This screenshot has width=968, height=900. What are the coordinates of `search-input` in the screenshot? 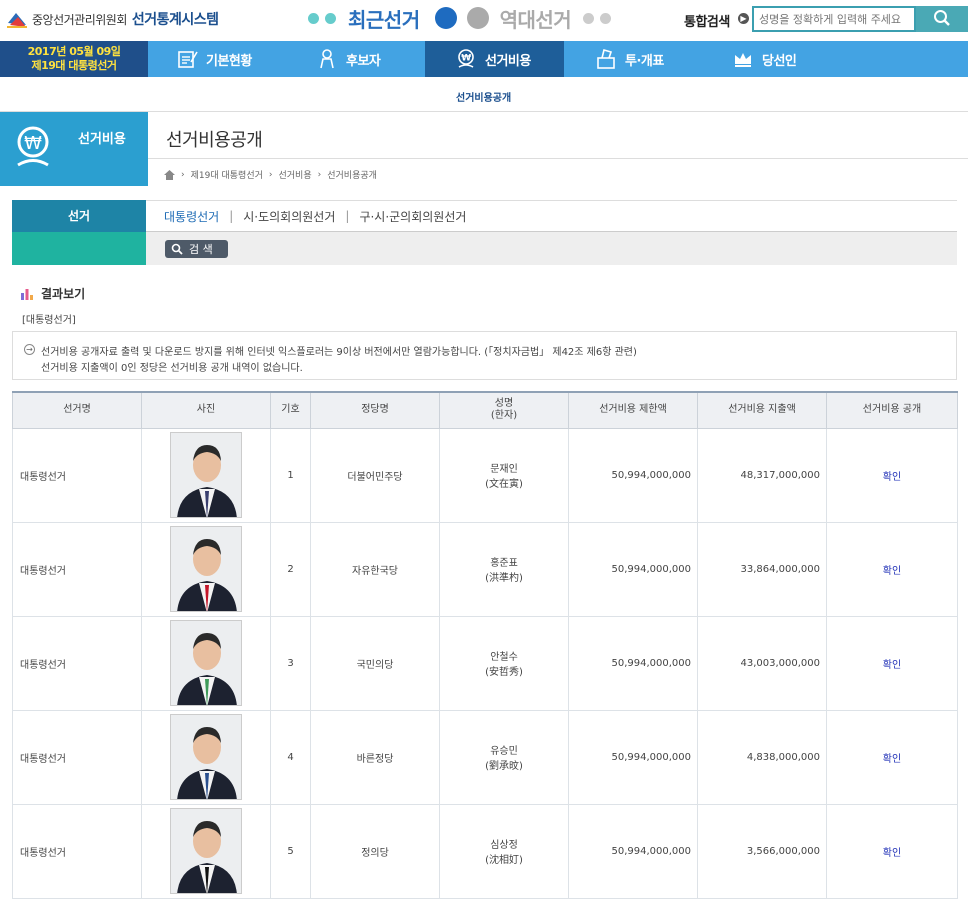 It's located at (834, 19).